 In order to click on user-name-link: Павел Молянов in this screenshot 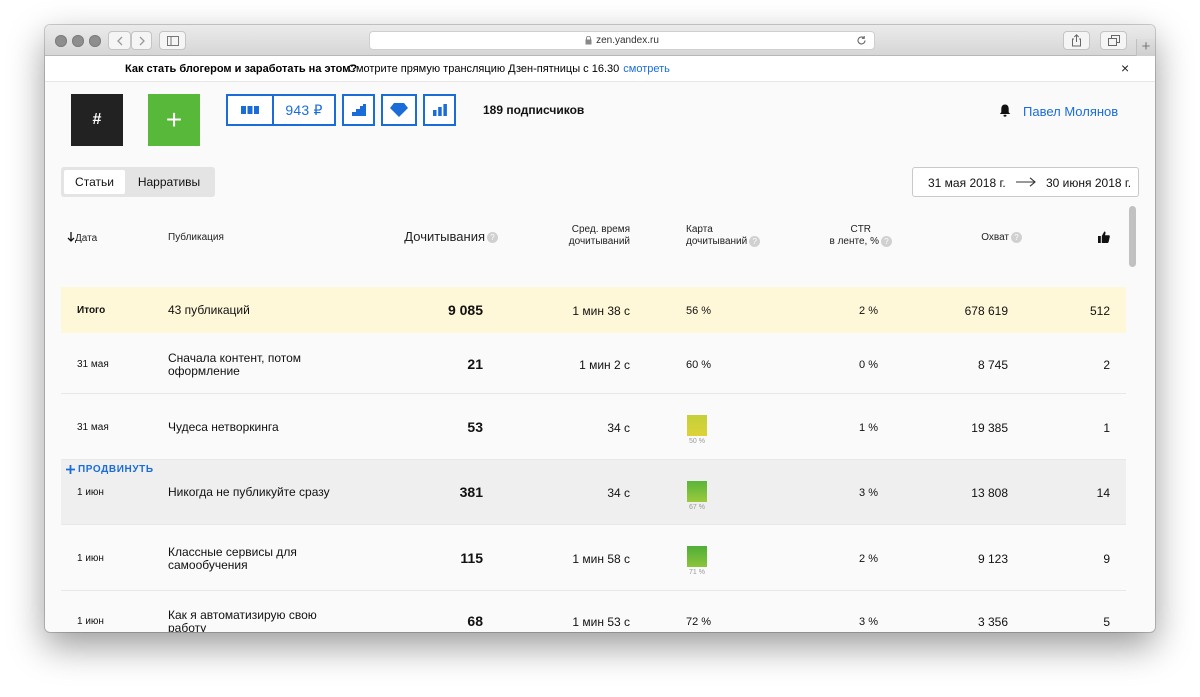, I will do `click(1070, 111)`.